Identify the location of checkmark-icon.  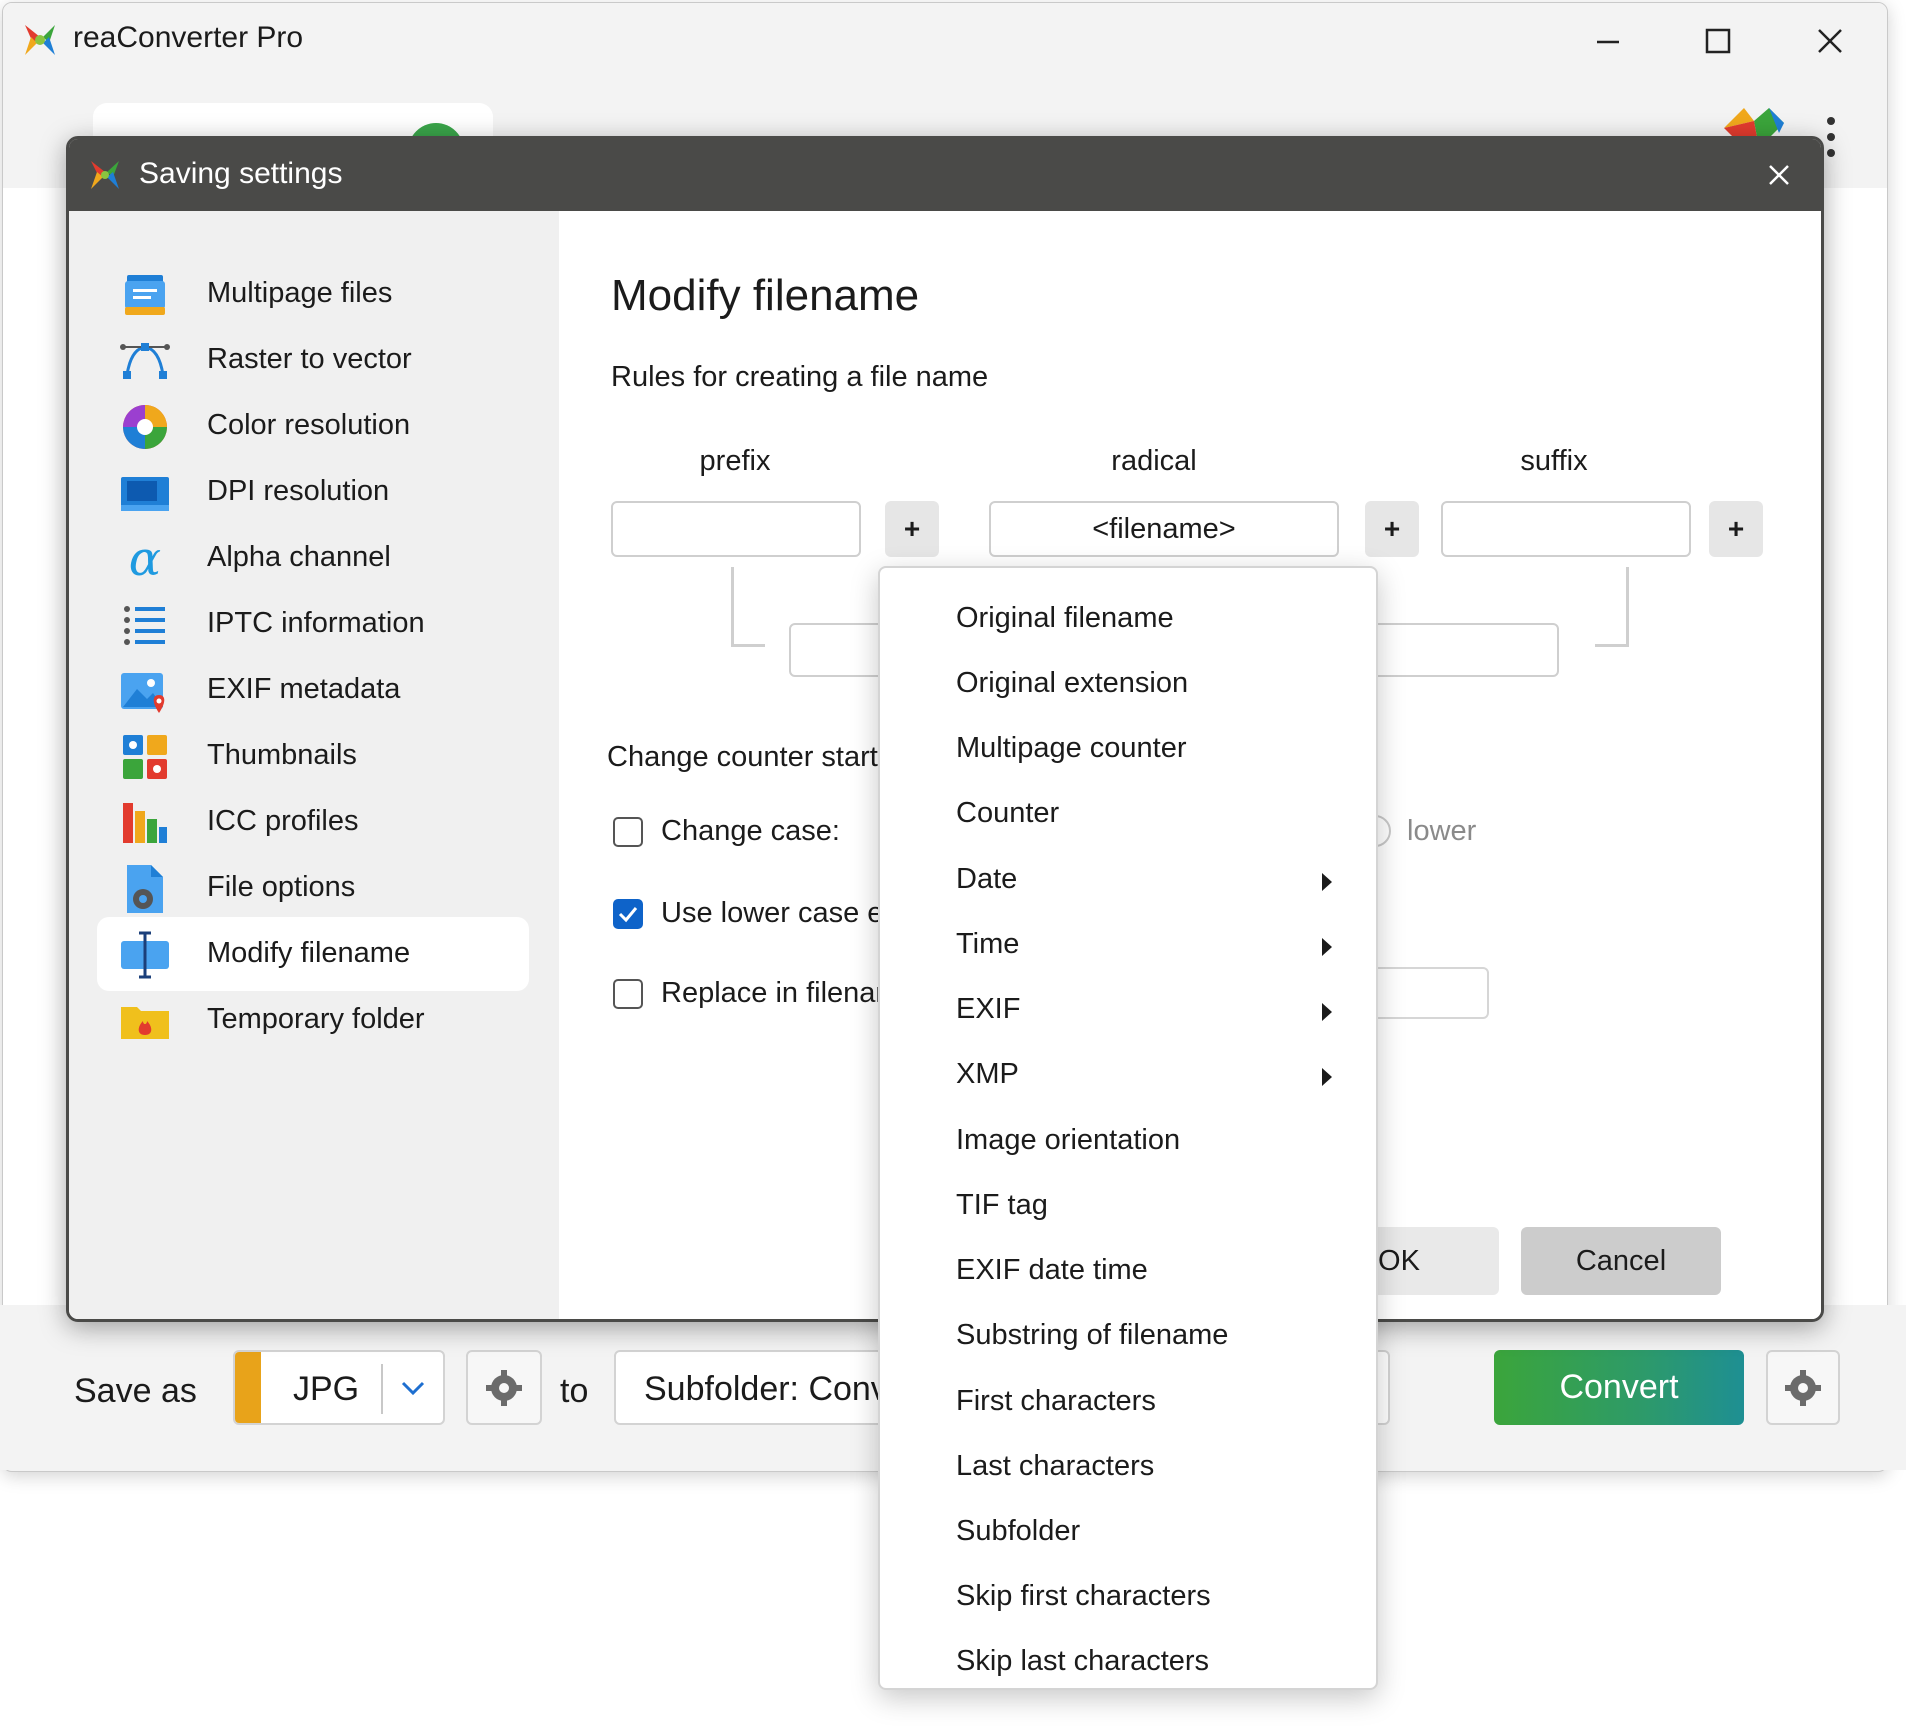
(628, 915).